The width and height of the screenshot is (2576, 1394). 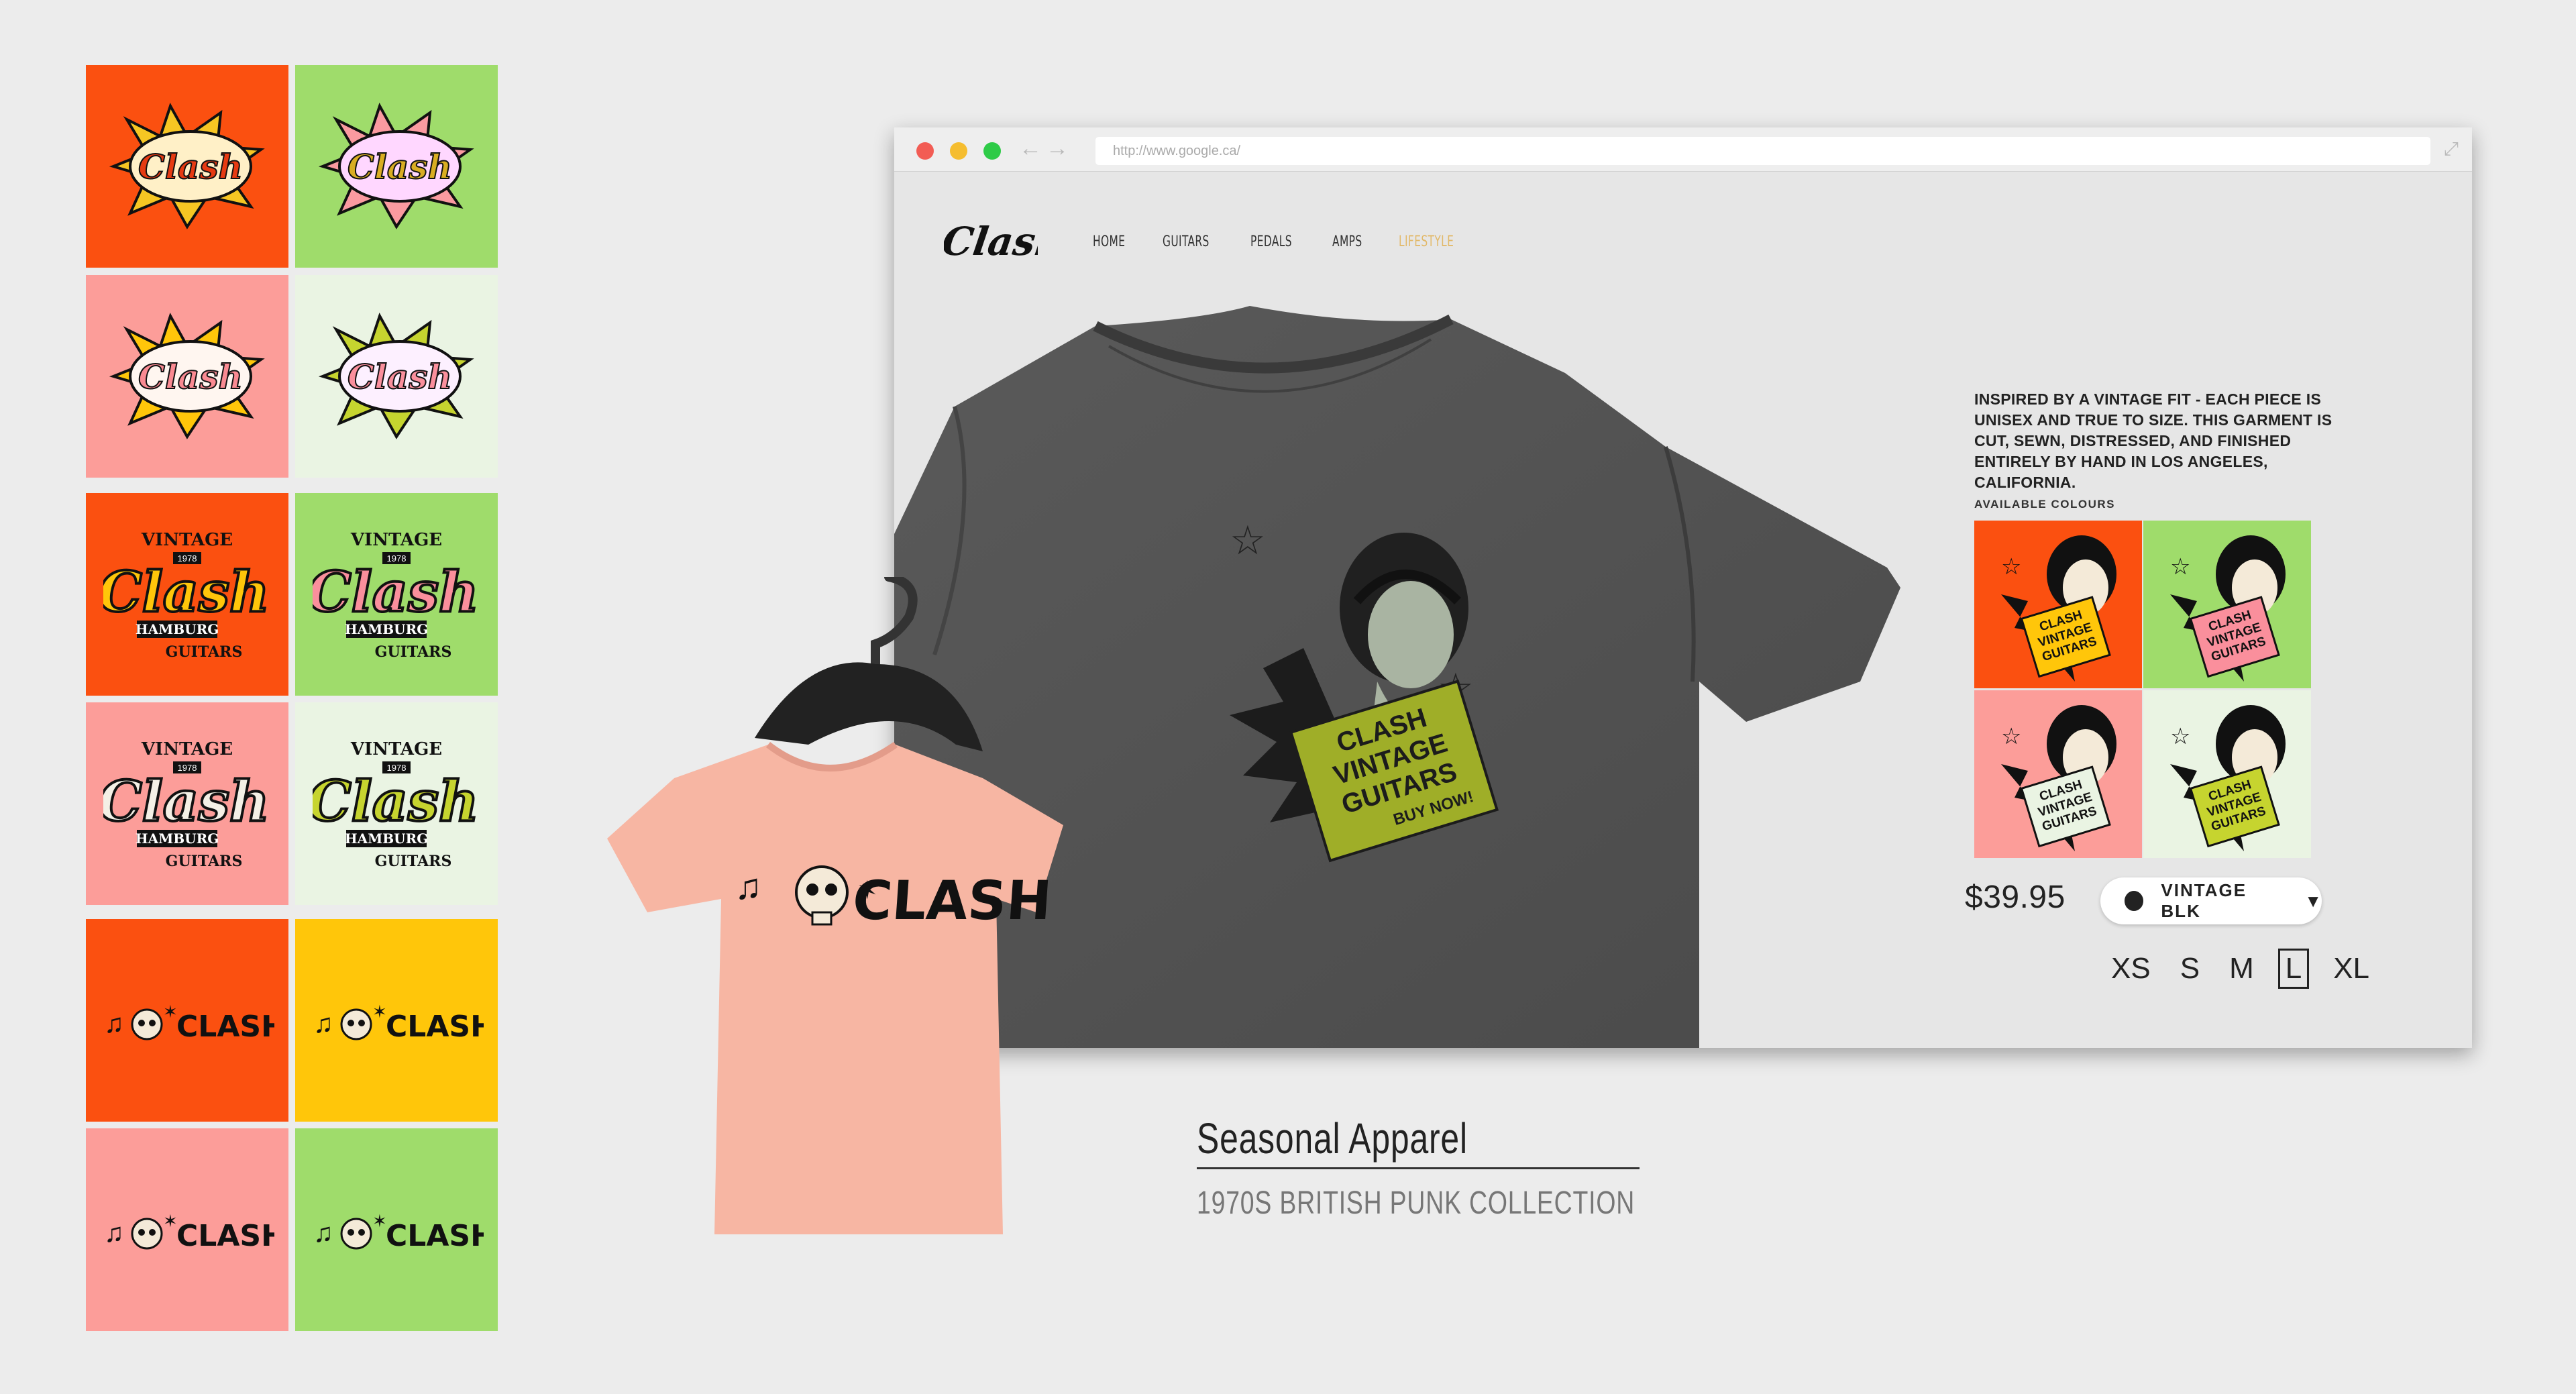 I want to click on nav-pedals: PEDALS, so click(x=1271, y=241).